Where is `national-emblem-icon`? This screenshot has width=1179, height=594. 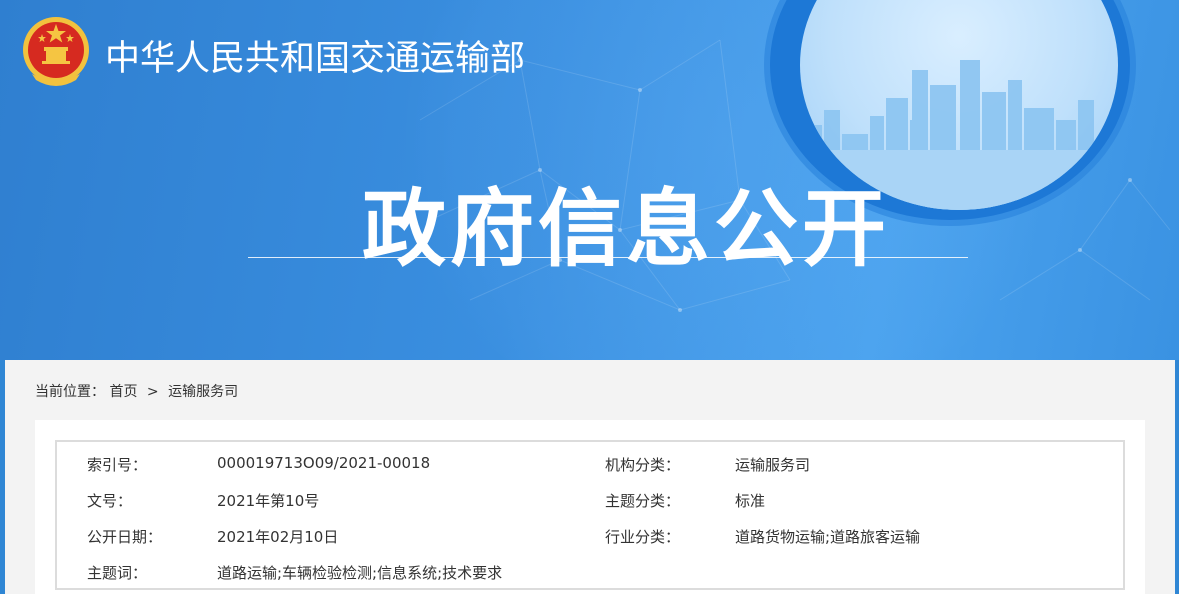 national-emblem-icon is located at coordinates (56, 51).